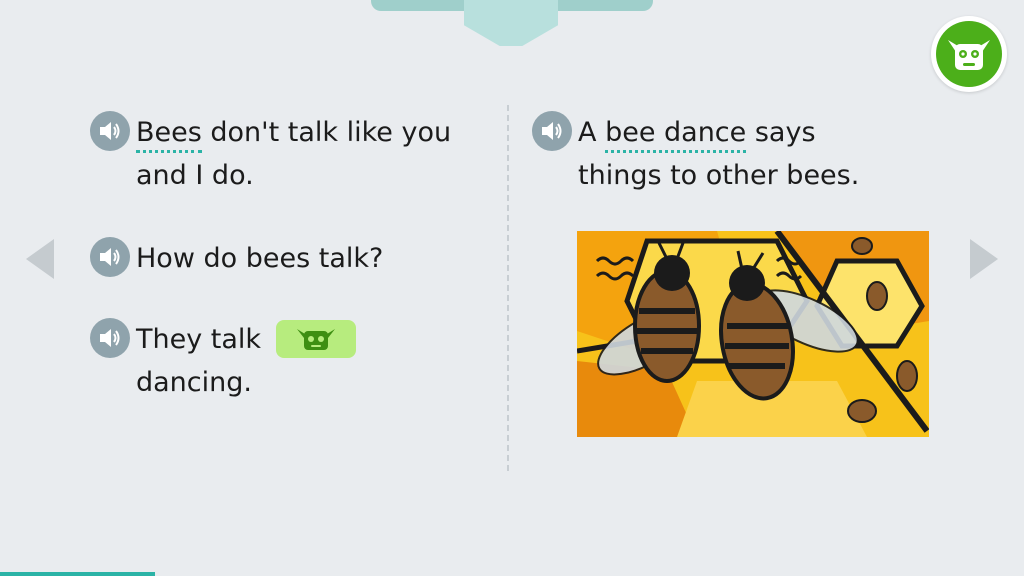 This screenshot has width=1024, height=576. I want to click on vocab-word: Bees, so click(169, 135).